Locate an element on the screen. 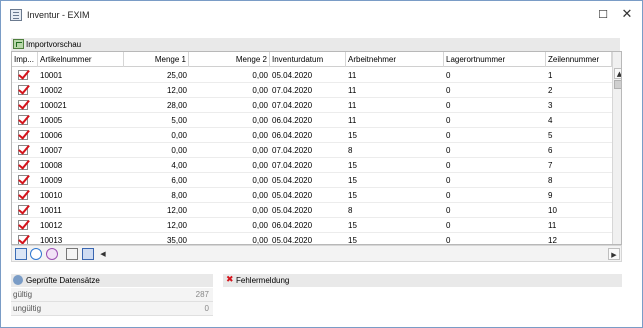 The width and height of the screenshot is (643, 328). stat-label-valid: gültig is located at coordinates (23, 294).